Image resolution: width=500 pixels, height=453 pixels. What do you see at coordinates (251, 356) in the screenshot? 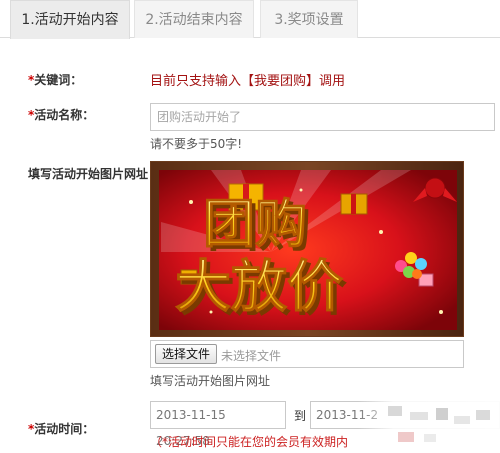
I see `file-status: 未选择文件` at bounding box center [251, 356].